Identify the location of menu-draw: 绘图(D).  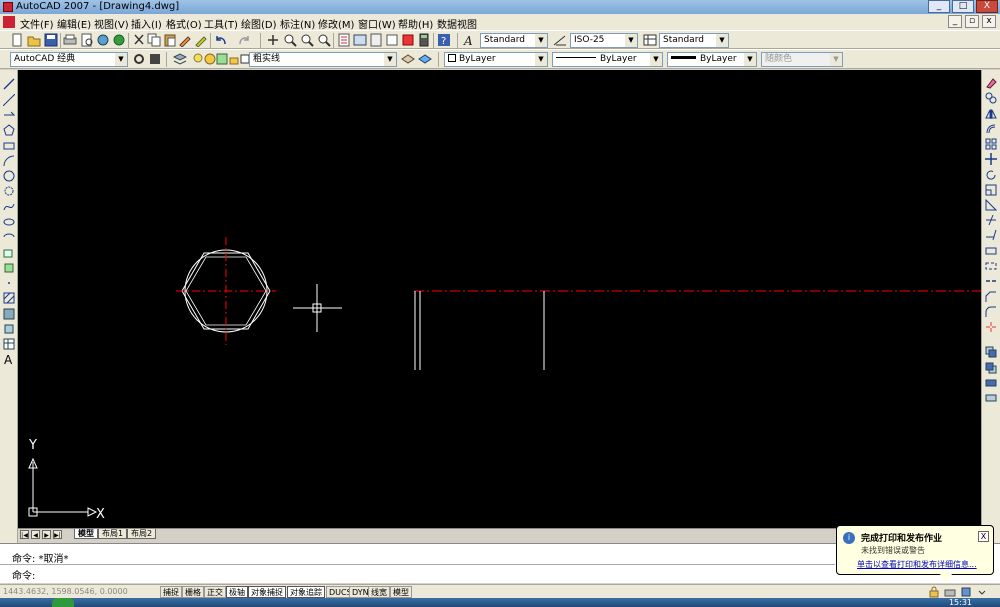
(259, 23).